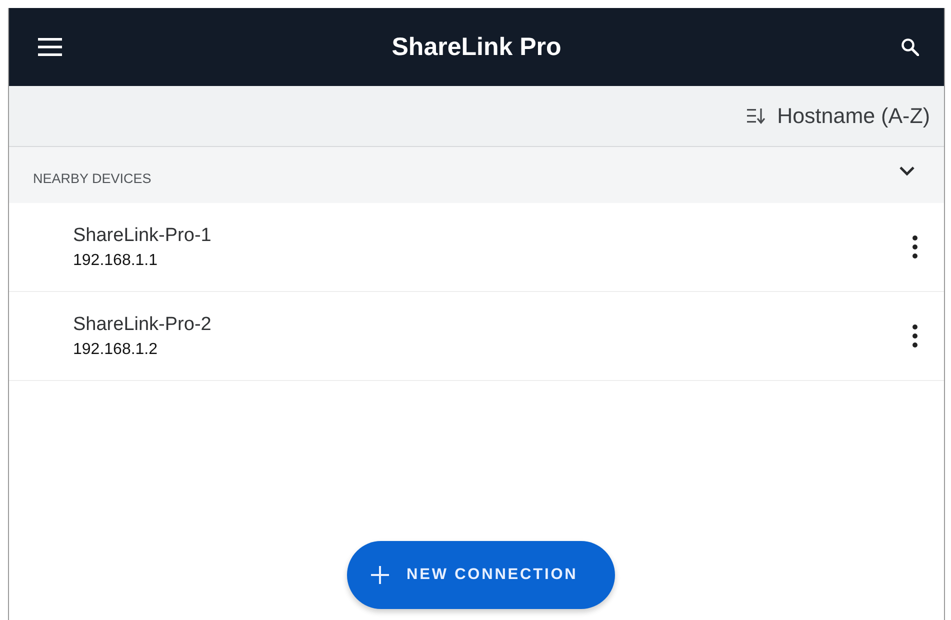 This screenshot has width=951, height=620. Describe the element at coordinates (116, 261) in the screenshot. I see `device-address: 192.168.1.1` at that location.